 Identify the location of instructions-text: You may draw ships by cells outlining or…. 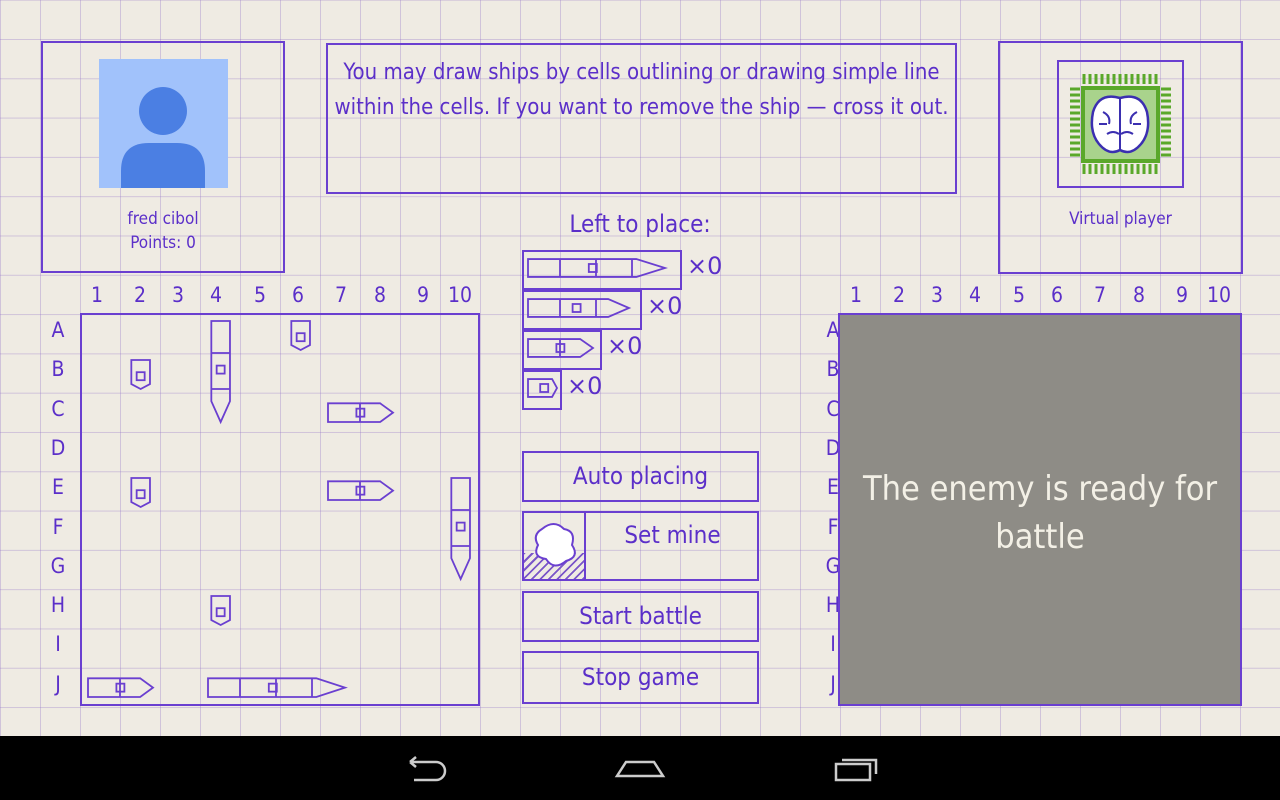
(641, 90).